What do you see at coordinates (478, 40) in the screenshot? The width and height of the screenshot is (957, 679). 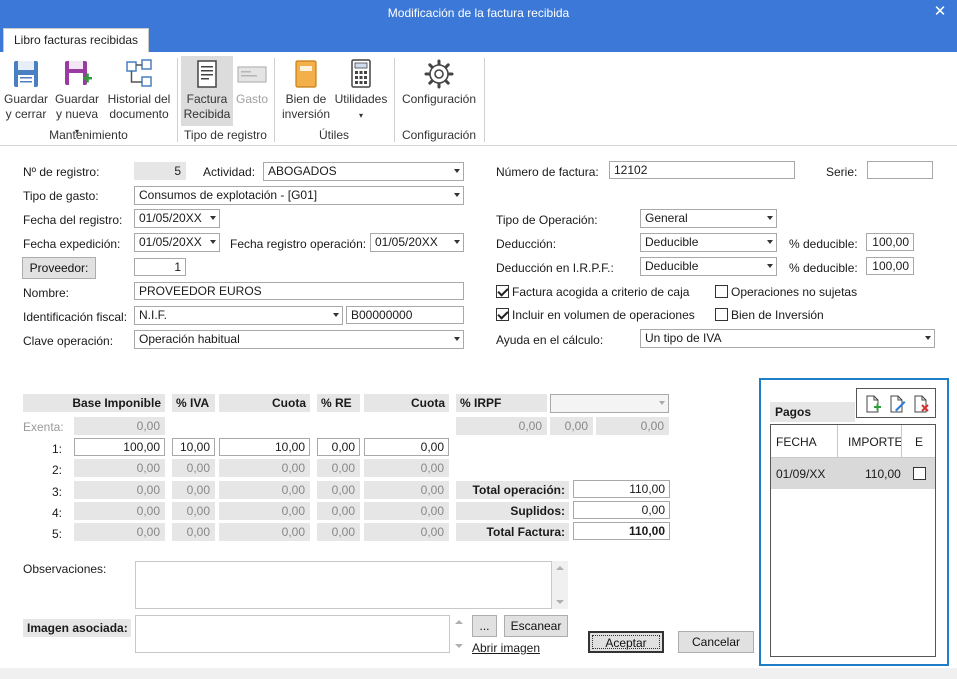 I see `ribbon-tab-strip: Libro facturas recibidas` at bounding box center [478, 40].